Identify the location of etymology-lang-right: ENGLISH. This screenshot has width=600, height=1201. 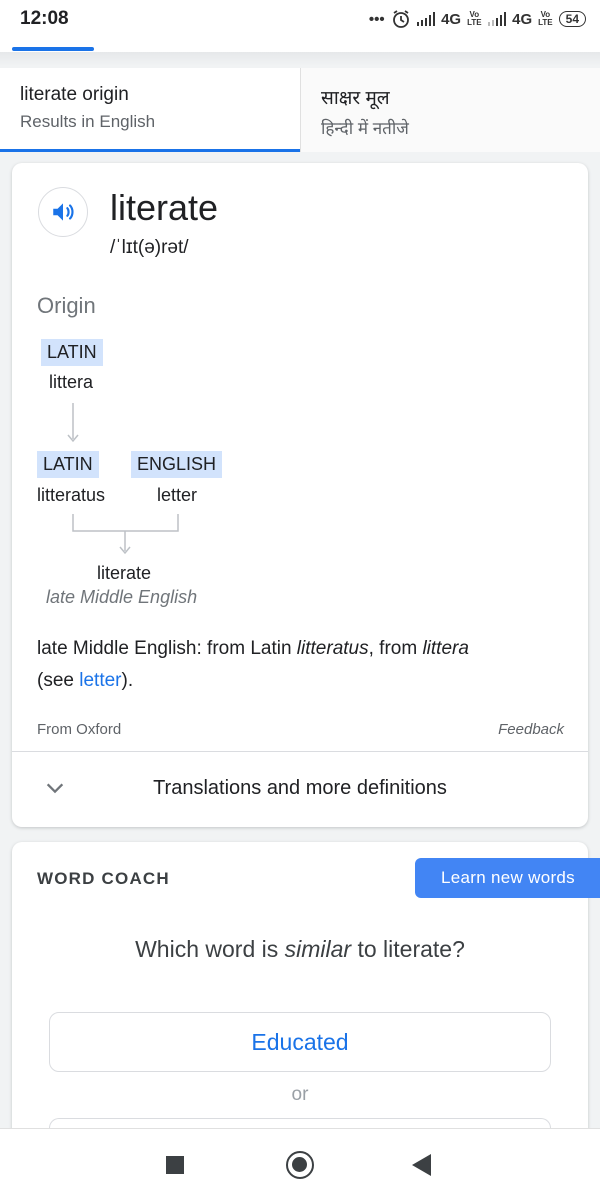
(177, 464).